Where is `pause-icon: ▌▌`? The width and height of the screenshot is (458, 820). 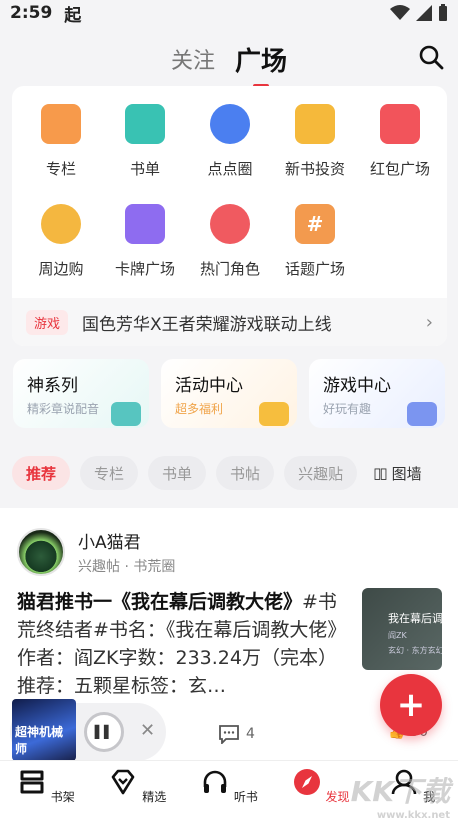 pause-icon: ▌▌ is located at coordinates (104, 732).